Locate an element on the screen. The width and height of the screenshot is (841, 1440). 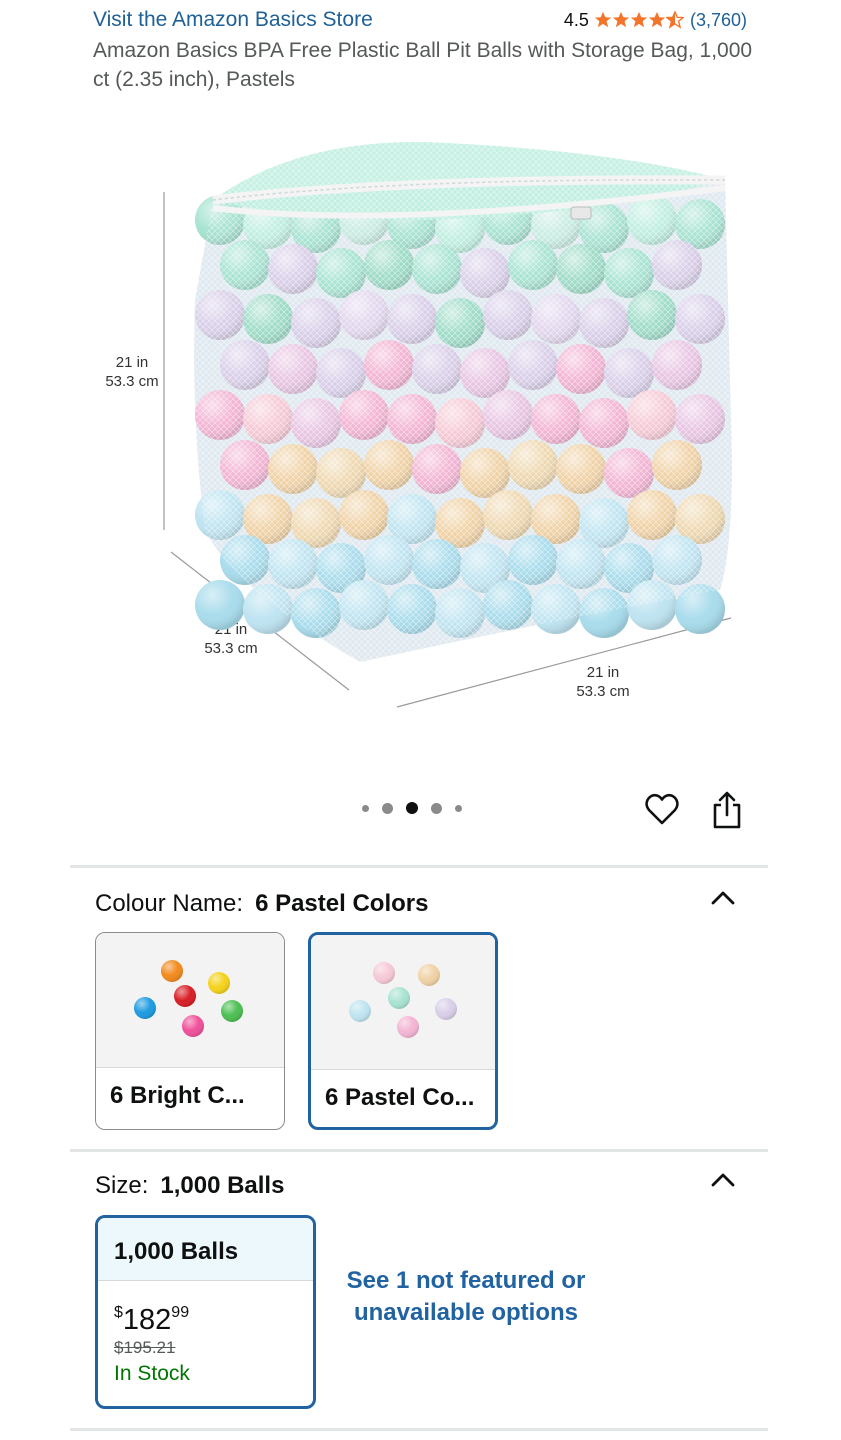
heart-icon is located at coordinates (662, 809).